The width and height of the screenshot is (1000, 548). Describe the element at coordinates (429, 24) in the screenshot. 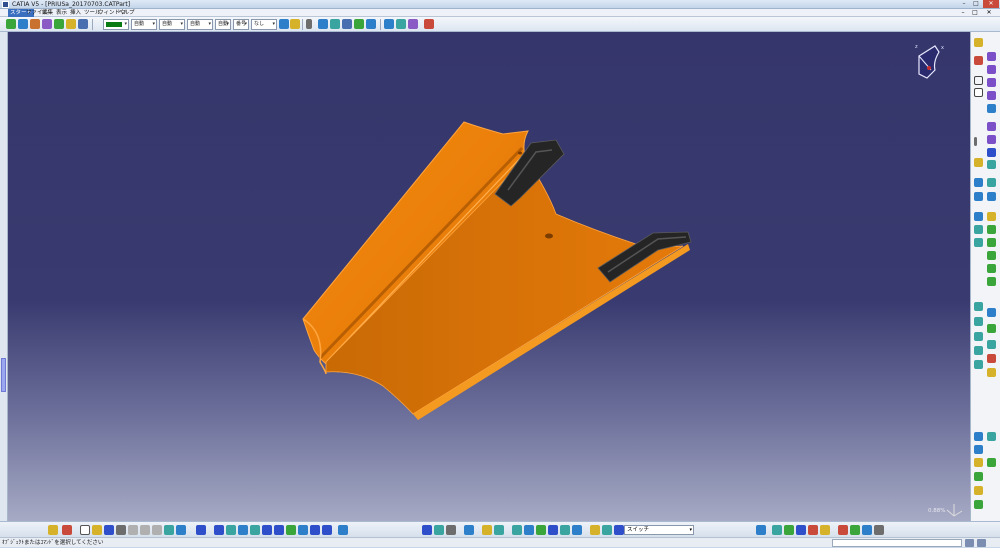

I see `knowledge-icon` at that location.